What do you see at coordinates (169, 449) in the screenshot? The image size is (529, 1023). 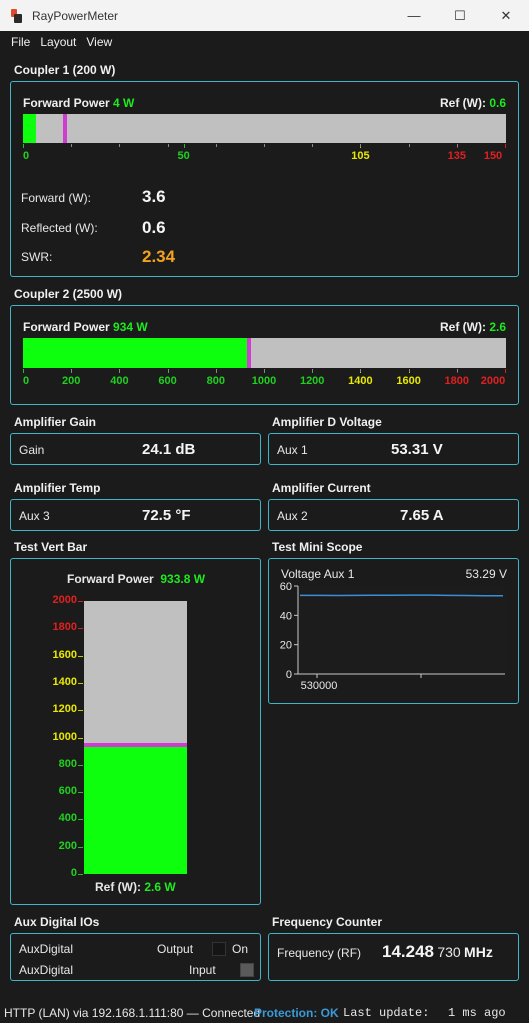 I see `amp-gain-value: 24.1 dB` at bounding box center [169, 449].